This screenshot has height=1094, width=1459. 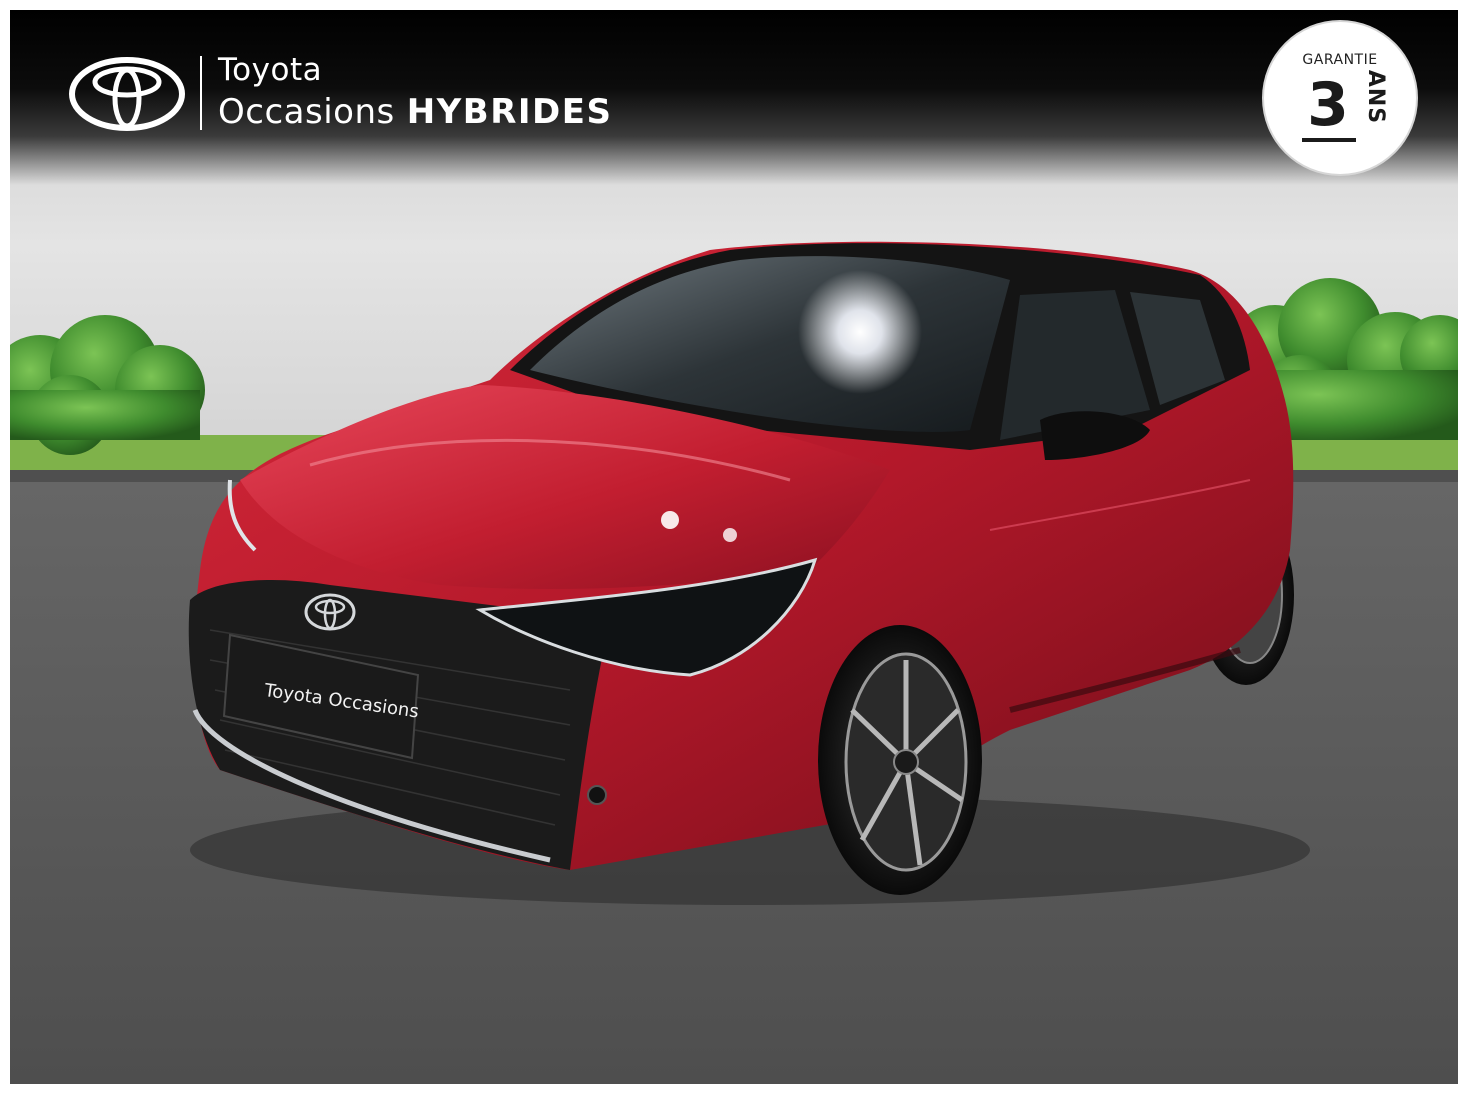 I want to click on brand-tagline: Occasions HYBRIDES, so click(x=415, y=112).